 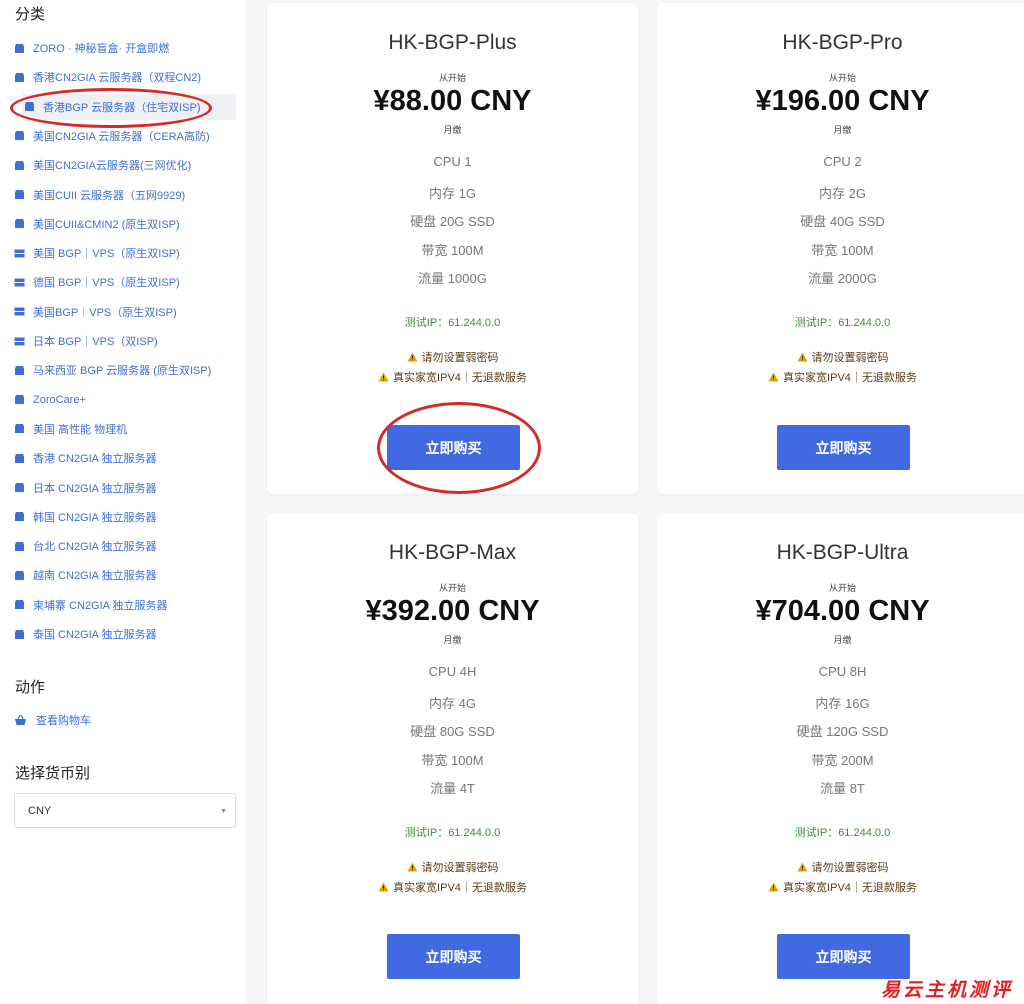 What do you see at coordinates (59, 399) in the screenshot?
I see `category-label: ZoroCare+` at bounding box center [59, 399].